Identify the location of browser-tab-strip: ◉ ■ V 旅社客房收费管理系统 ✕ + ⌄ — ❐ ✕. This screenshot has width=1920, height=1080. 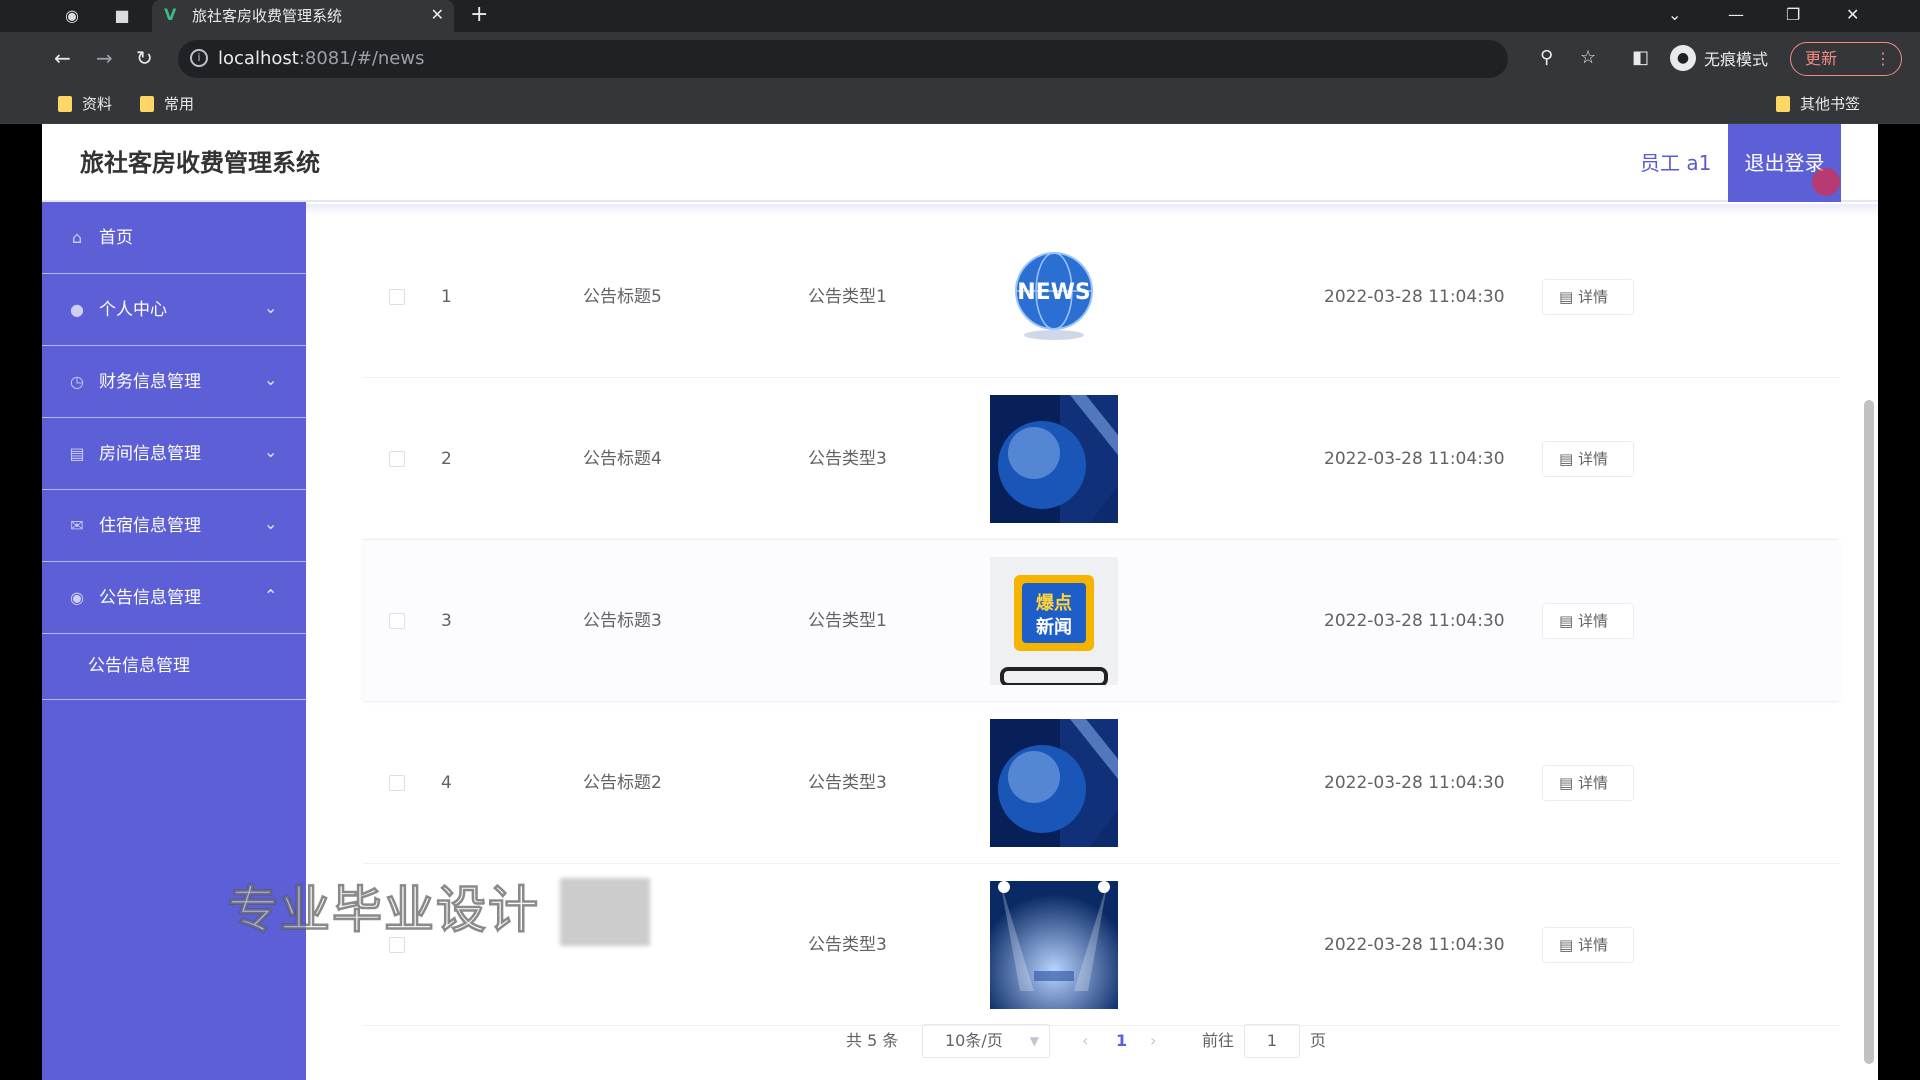
(960, 16).